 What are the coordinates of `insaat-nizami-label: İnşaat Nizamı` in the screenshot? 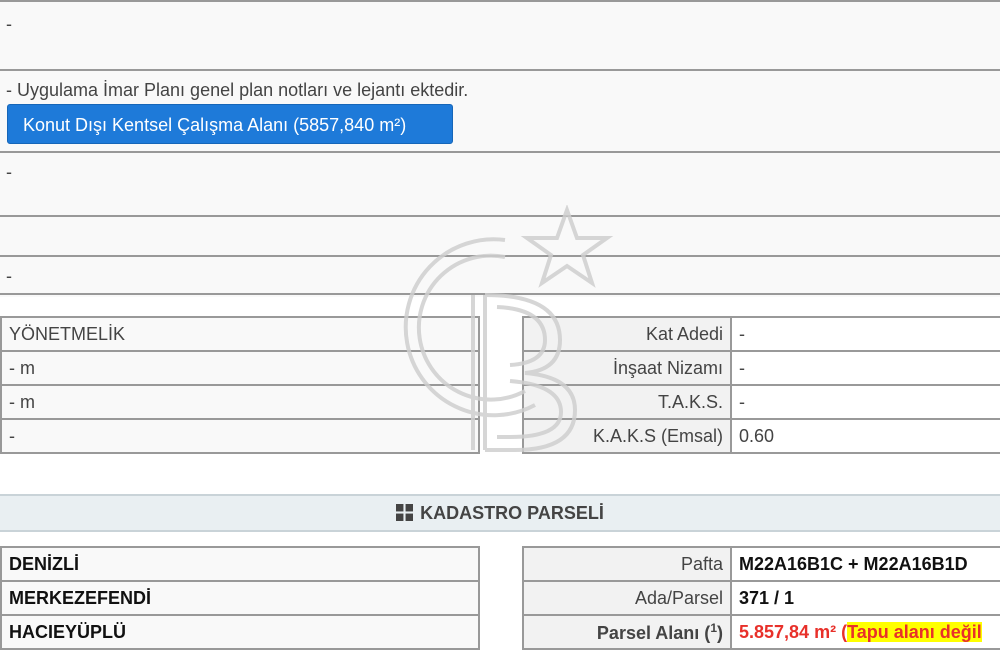 It's located at (627, 368).